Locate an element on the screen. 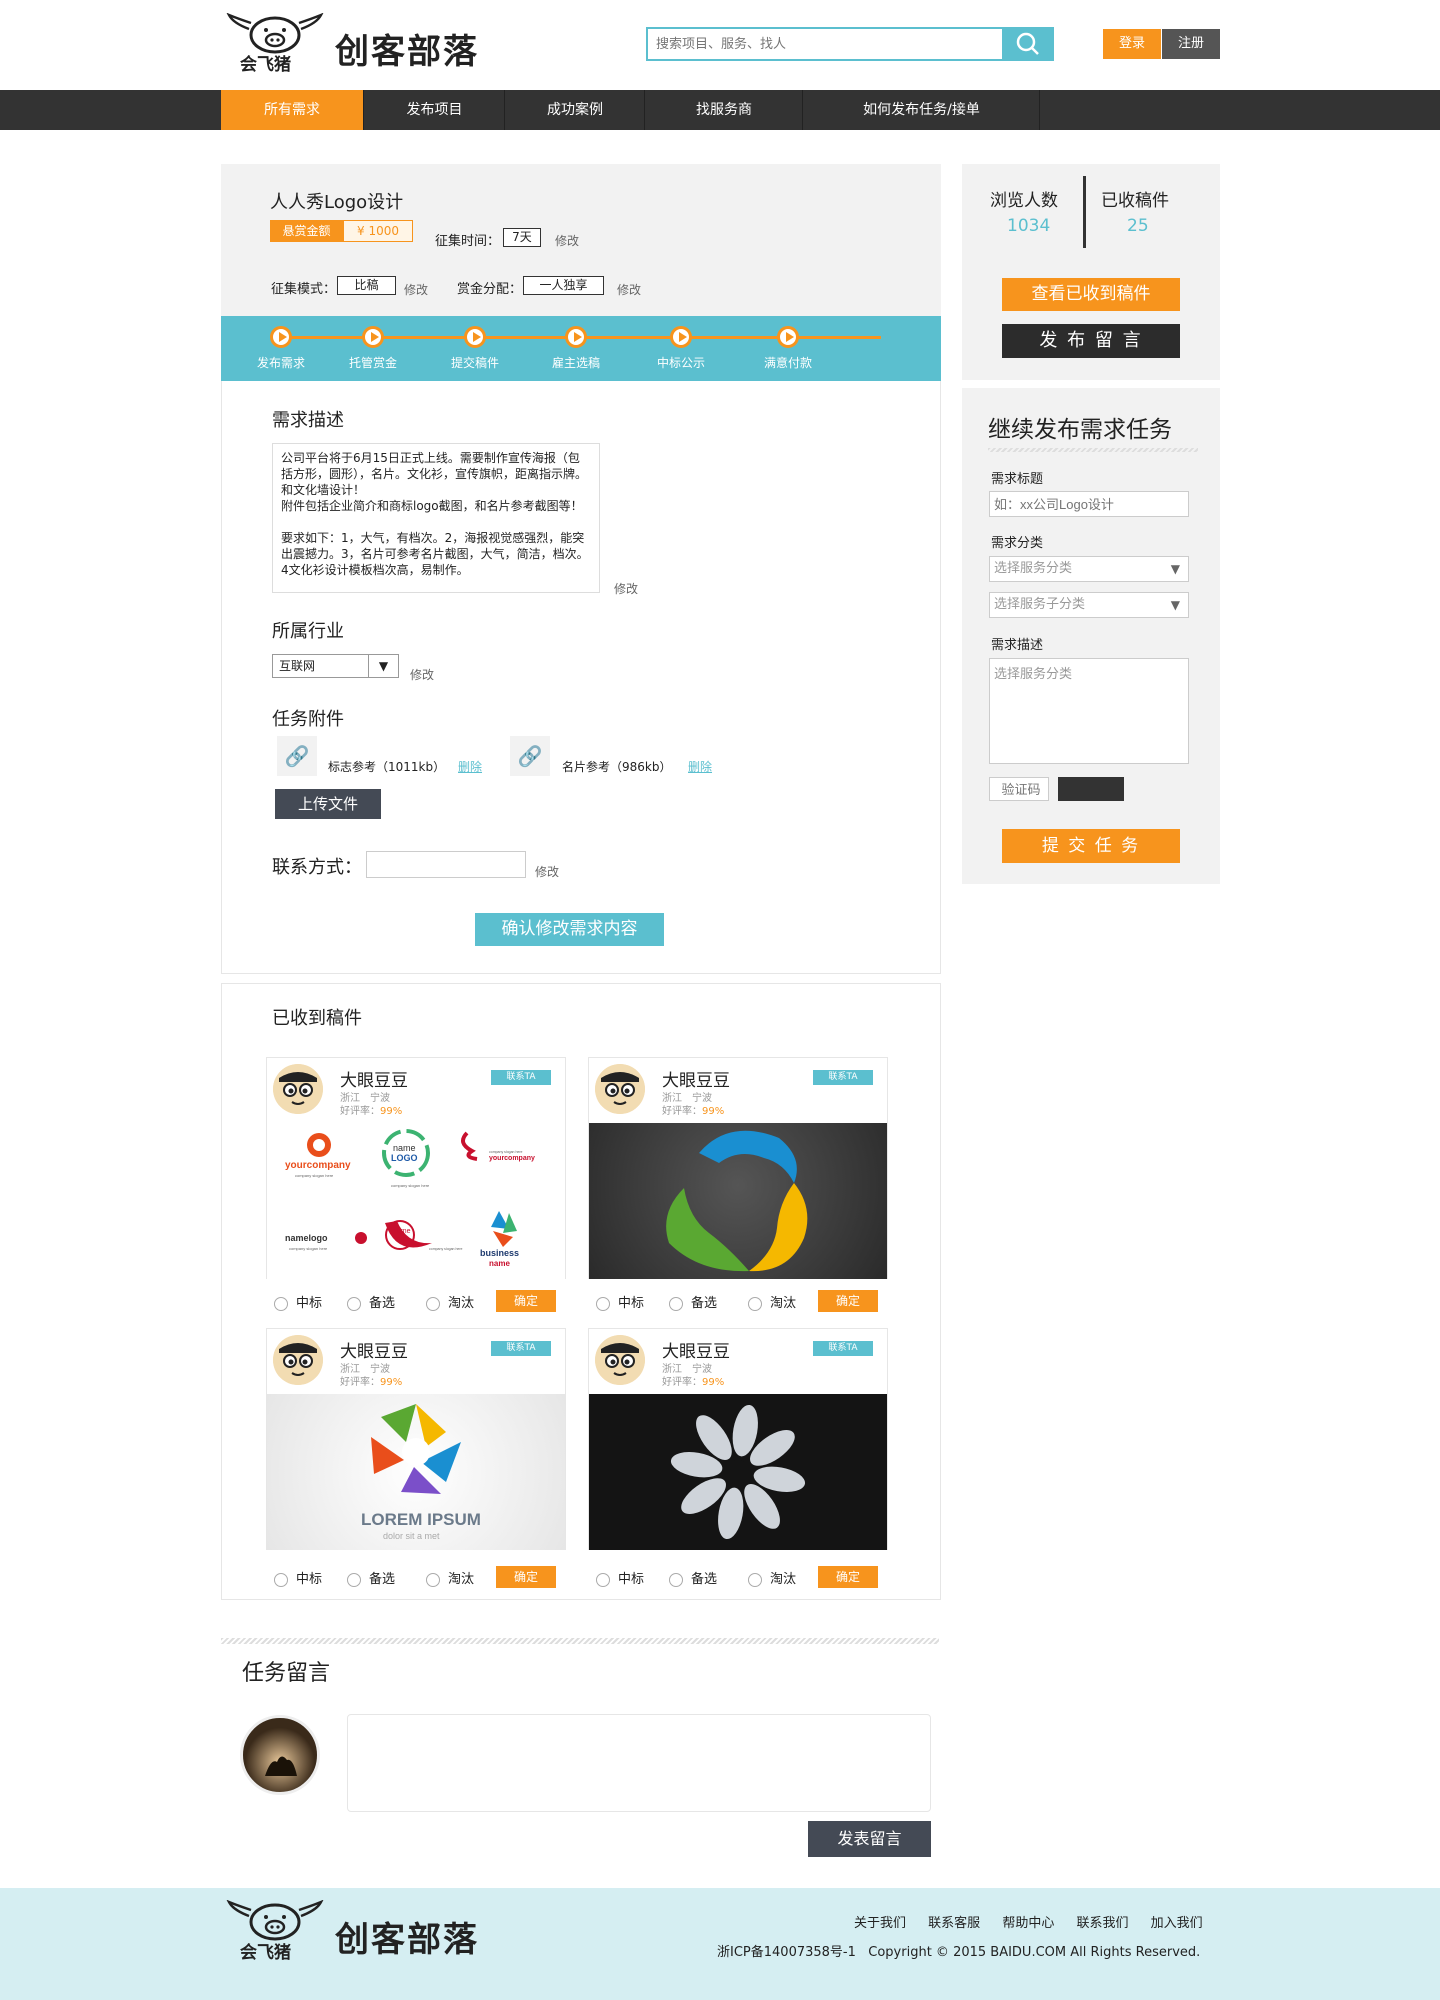  nav-how-to: 如何发布任务/接单 is located at coordinates (922, 110).